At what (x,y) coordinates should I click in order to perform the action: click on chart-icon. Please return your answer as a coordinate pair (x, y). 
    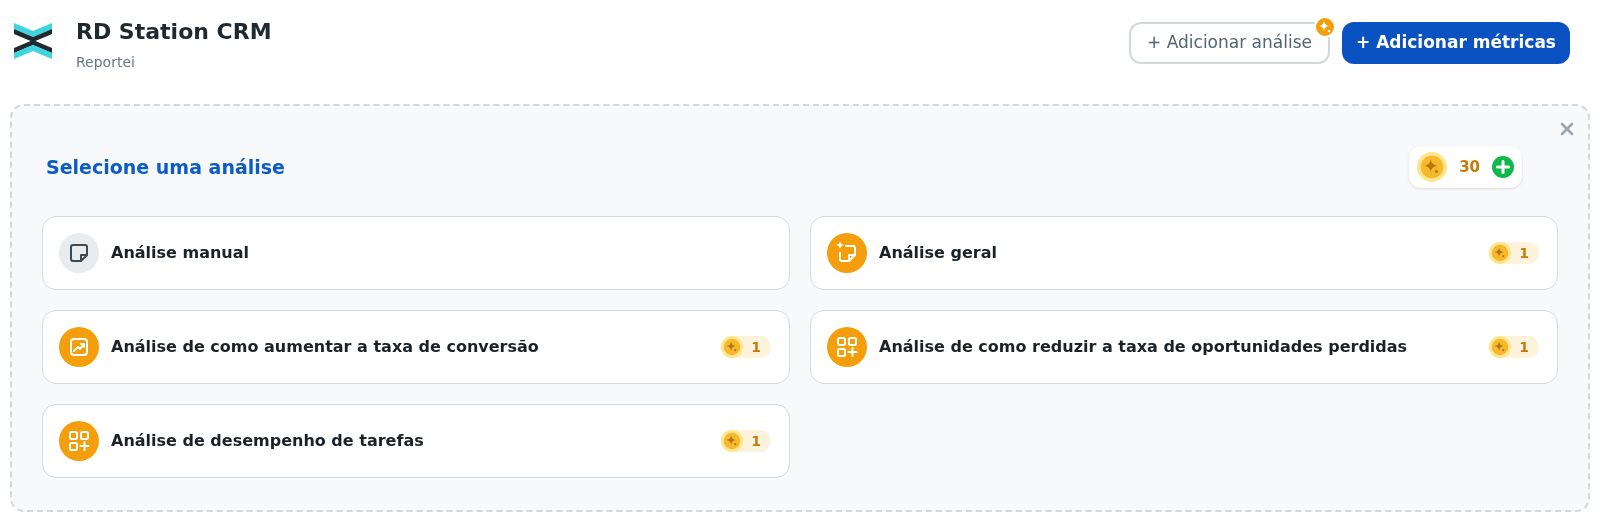
    Looking at the image, I should click on (79, 347).